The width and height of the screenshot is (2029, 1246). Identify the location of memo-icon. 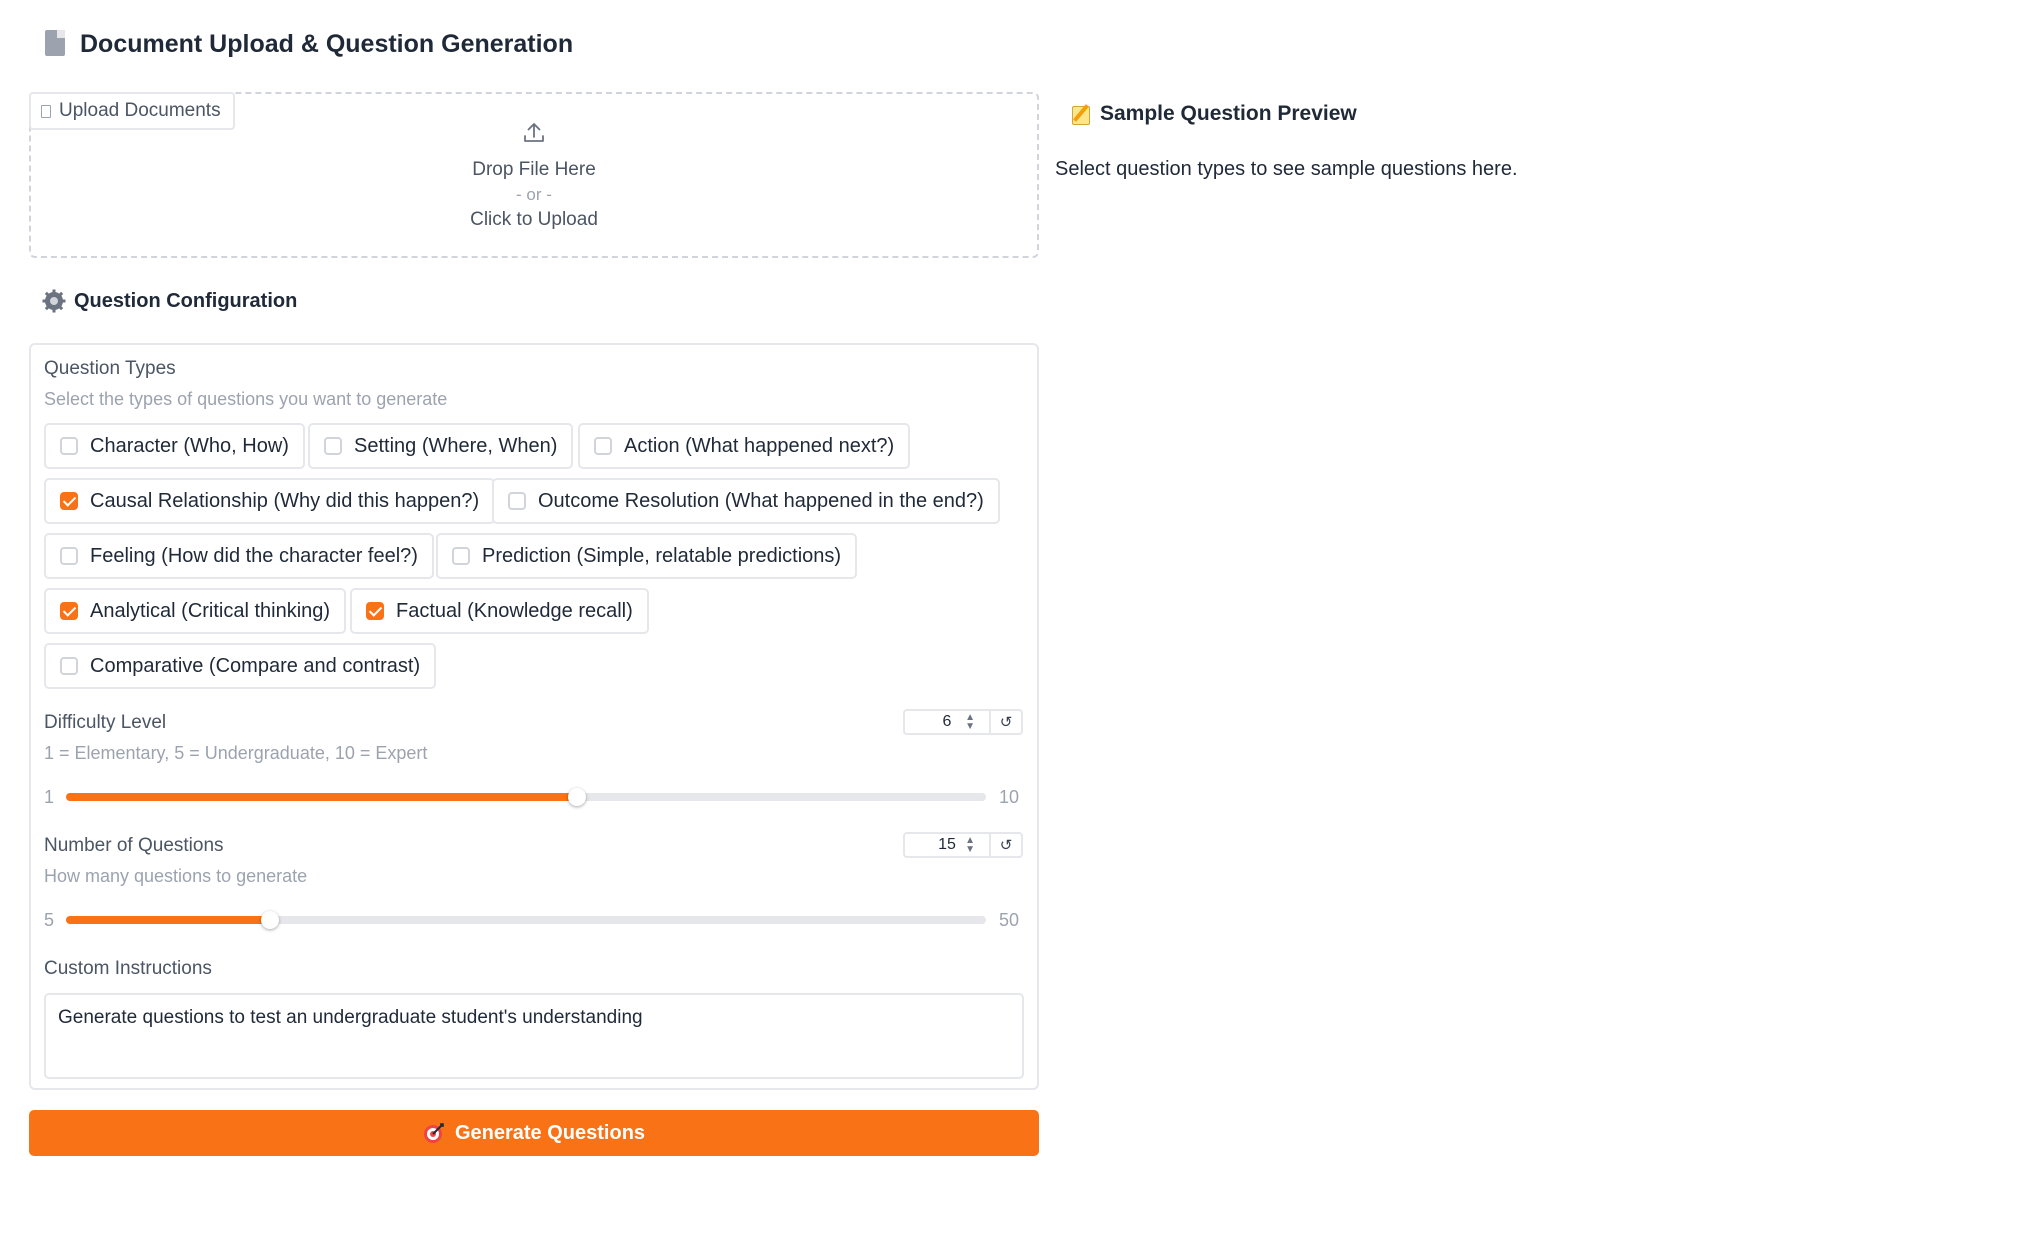
(1081, 114).